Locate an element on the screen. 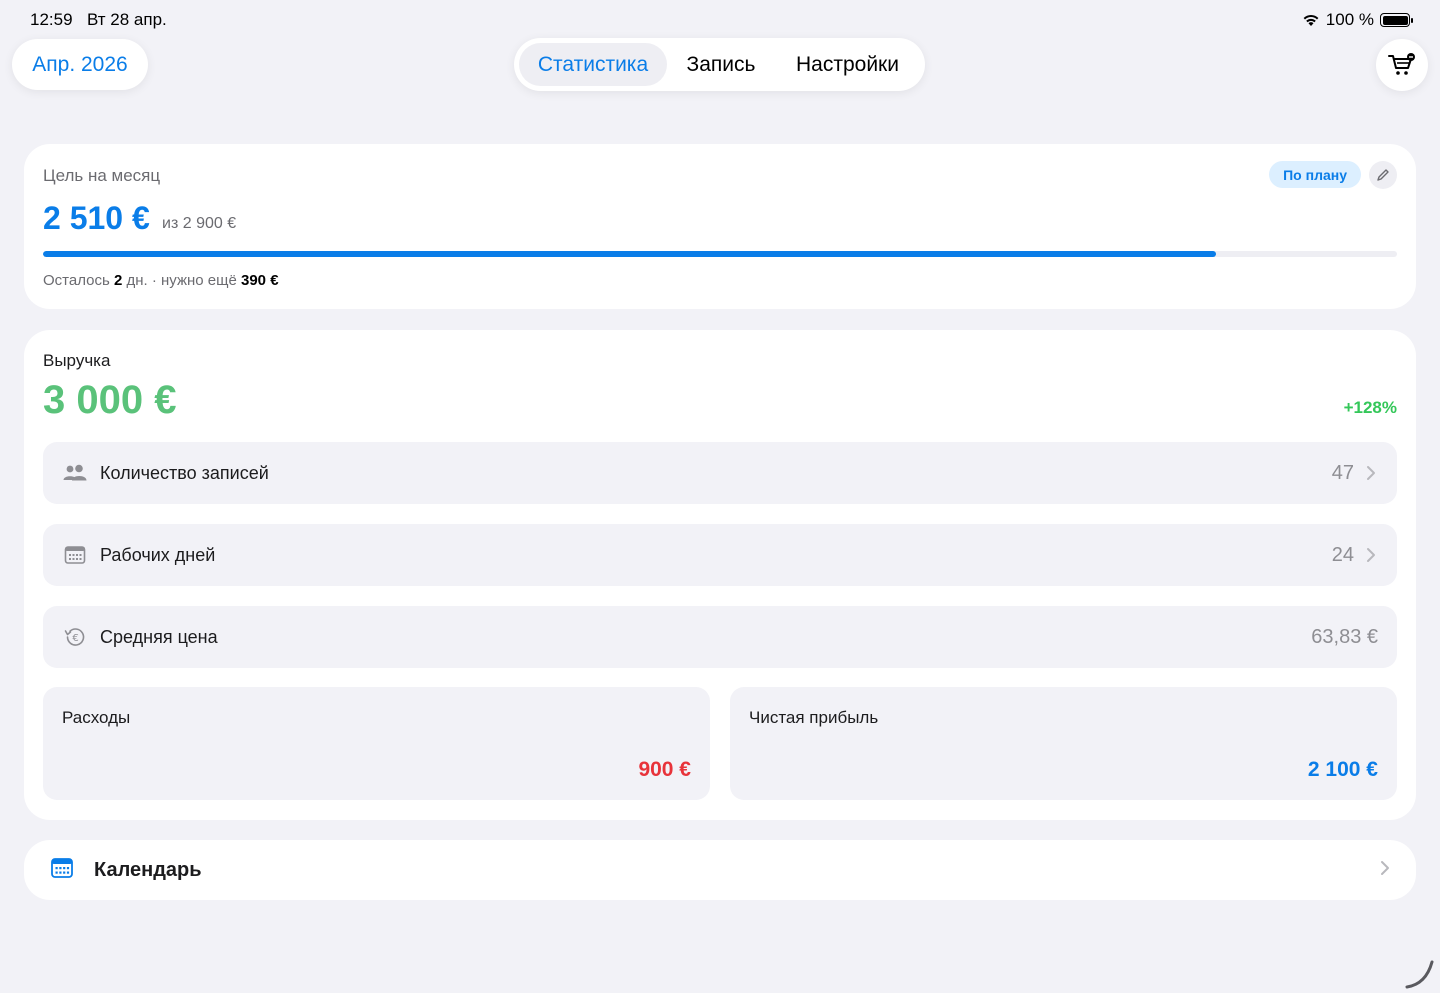  edit-goal-button is located at coordinates (1383, 175).